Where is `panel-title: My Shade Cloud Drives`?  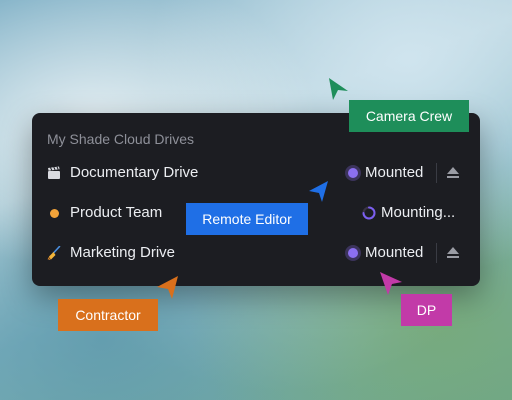 panel-title: My Shade Cloud Drives is located at coordinates (121, 139).